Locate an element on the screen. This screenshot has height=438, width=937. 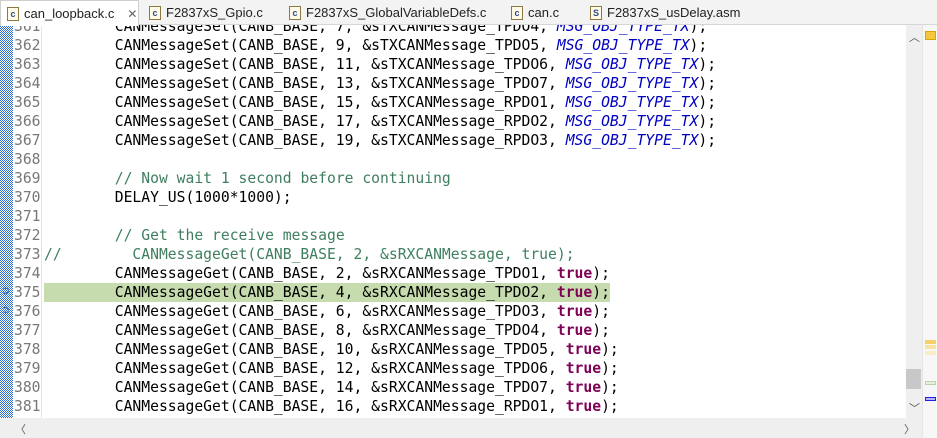
line-number: 365 is located at coordinates (28, 102).